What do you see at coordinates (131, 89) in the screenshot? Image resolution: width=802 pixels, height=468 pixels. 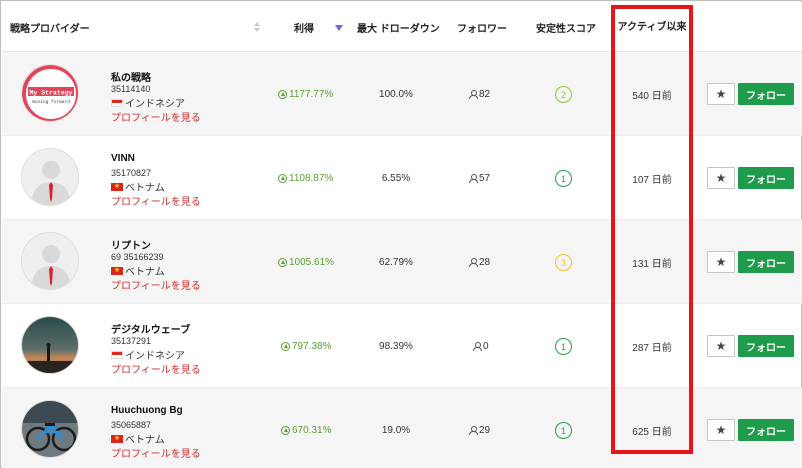 I see `account-number: 35114140` at bounding box center [131, 89].